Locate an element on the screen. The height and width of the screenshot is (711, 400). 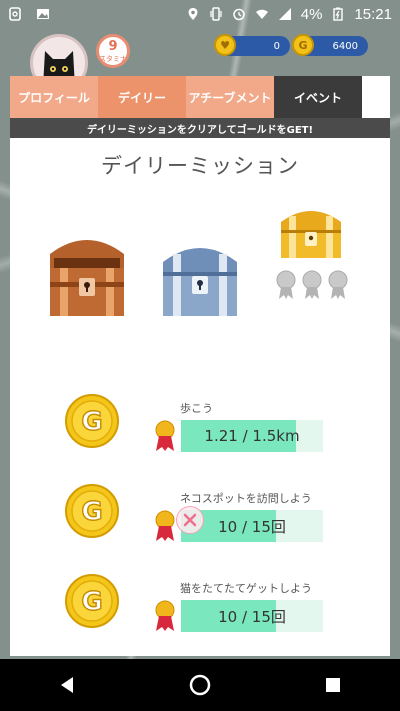
mission-progress-bar: 10 / 15回 is located at coordinates (252, 616).